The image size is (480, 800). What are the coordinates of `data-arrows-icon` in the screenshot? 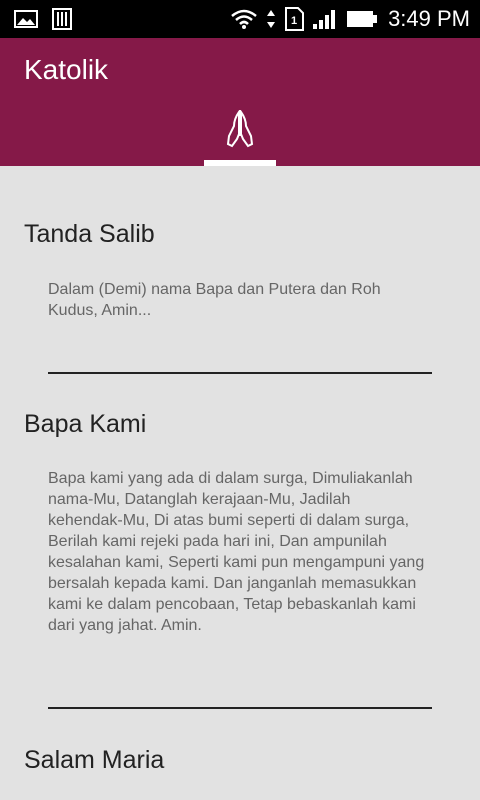 It's located at (271, 19).